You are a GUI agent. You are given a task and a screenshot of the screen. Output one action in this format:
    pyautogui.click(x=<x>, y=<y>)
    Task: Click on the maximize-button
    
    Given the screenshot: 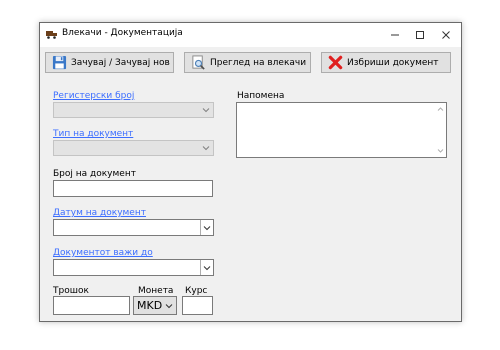 What is the action you would take?
    pyautogui.click(x=420, y=35)
    